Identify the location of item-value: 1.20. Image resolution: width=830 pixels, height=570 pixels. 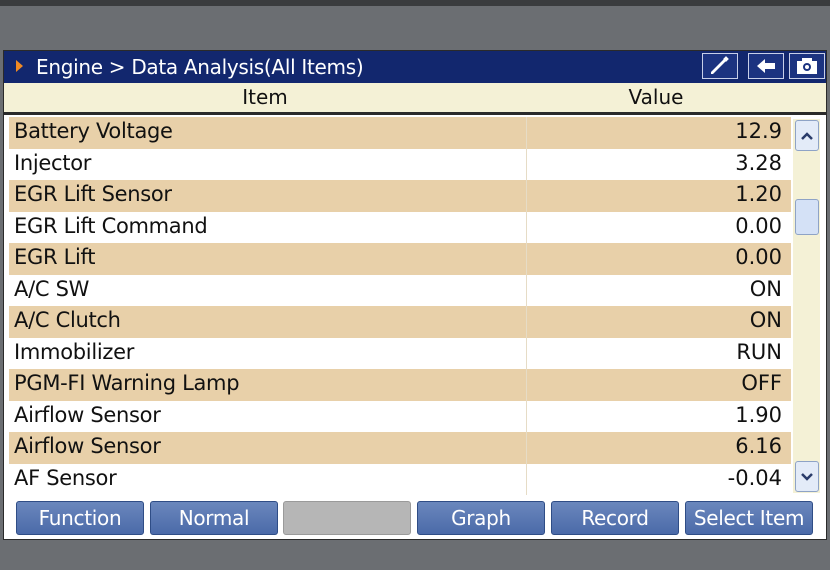
(758, 194).